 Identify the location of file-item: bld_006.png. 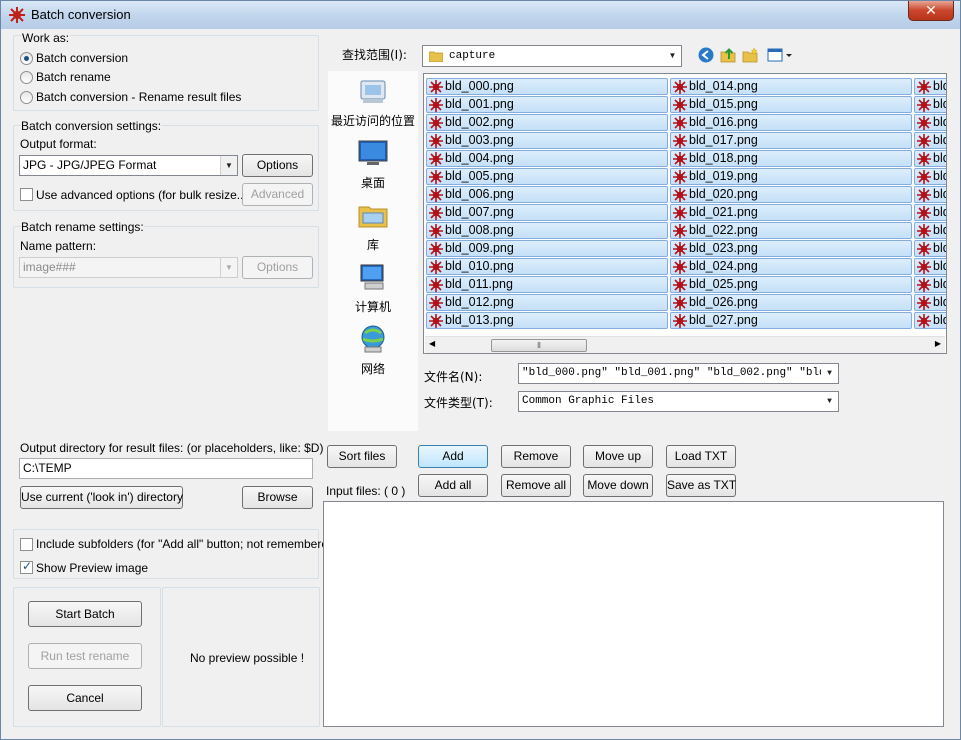
(547, 194).